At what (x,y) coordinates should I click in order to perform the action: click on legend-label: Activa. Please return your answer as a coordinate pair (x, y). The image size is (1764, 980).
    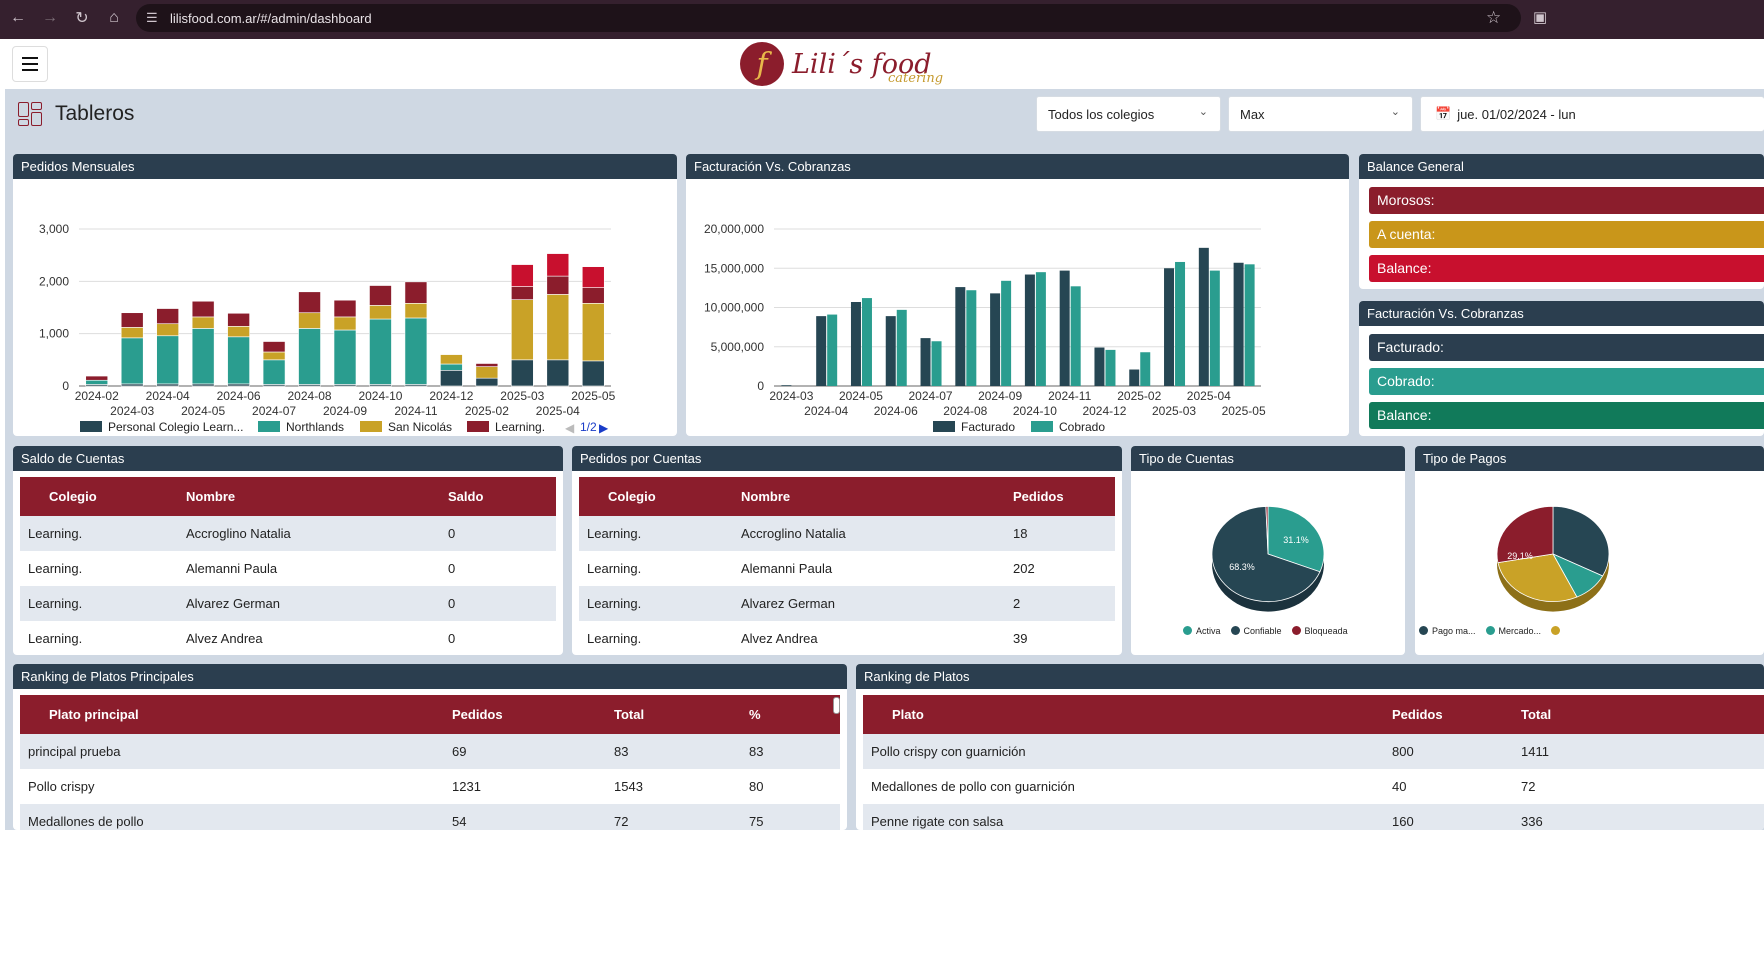
    Looking at the image, I should click on (1208, 631).